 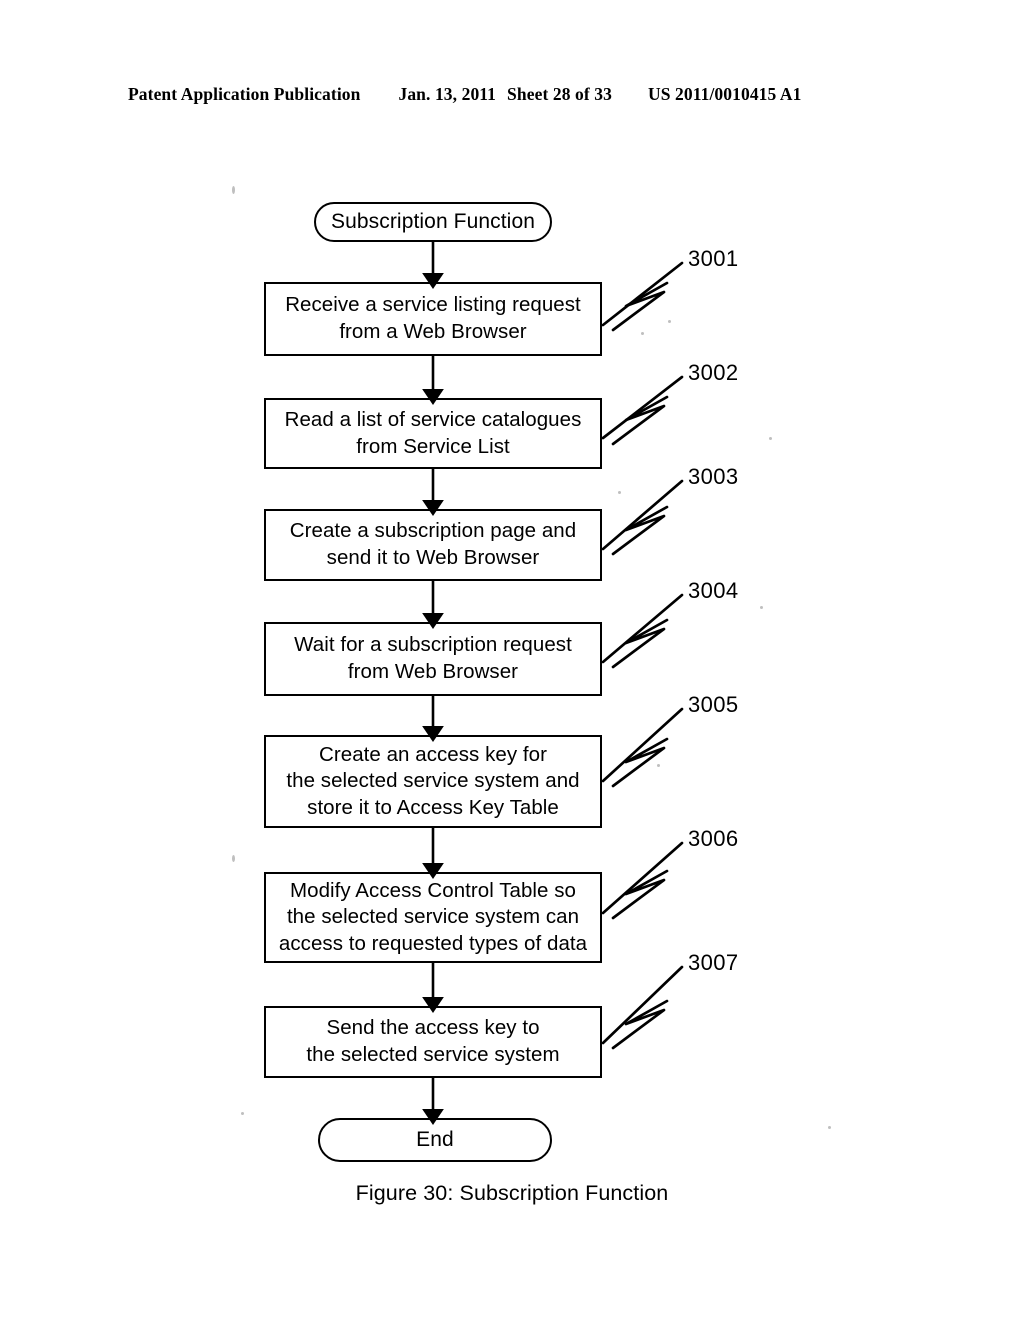 What do you see at coordinates (713, 258) in the screenshot?
I see `flow-ref-3001: 3001` at bounding box center [713, 258].